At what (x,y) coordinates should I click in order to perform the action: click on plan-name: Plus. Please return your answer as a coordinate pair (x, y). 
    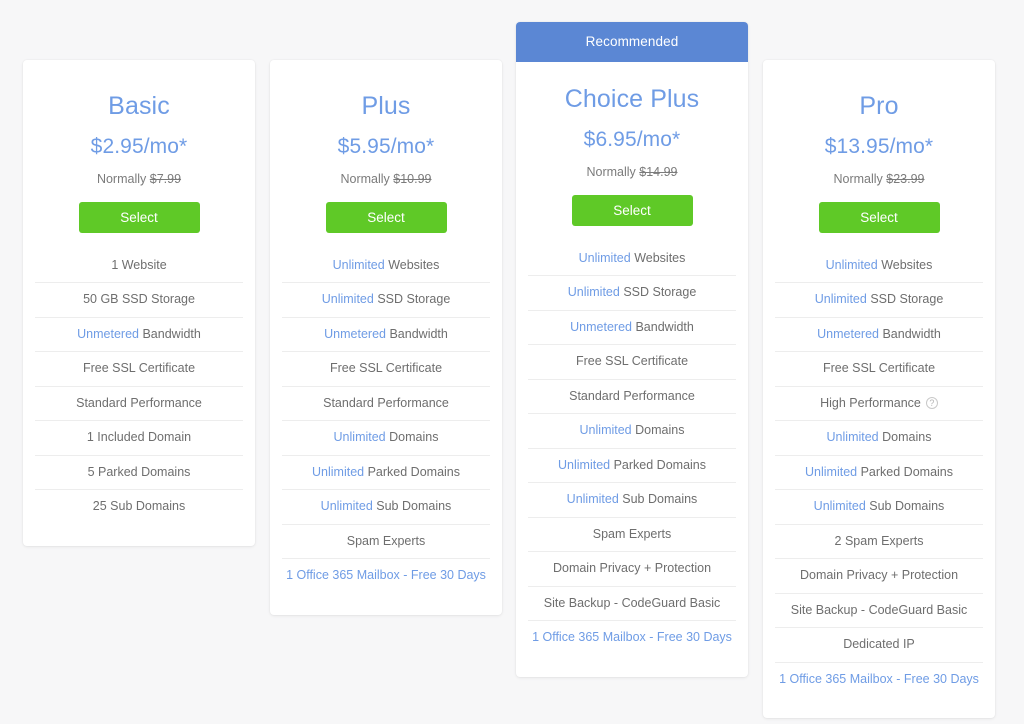
    Looking at the image, I should click on (386, 106).